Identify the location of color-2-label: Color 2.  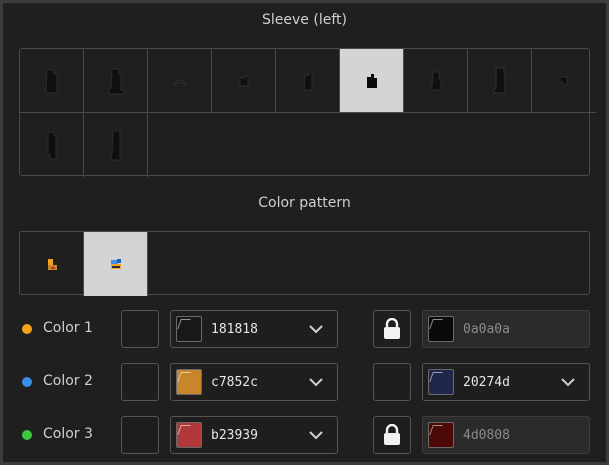
(68, 381).